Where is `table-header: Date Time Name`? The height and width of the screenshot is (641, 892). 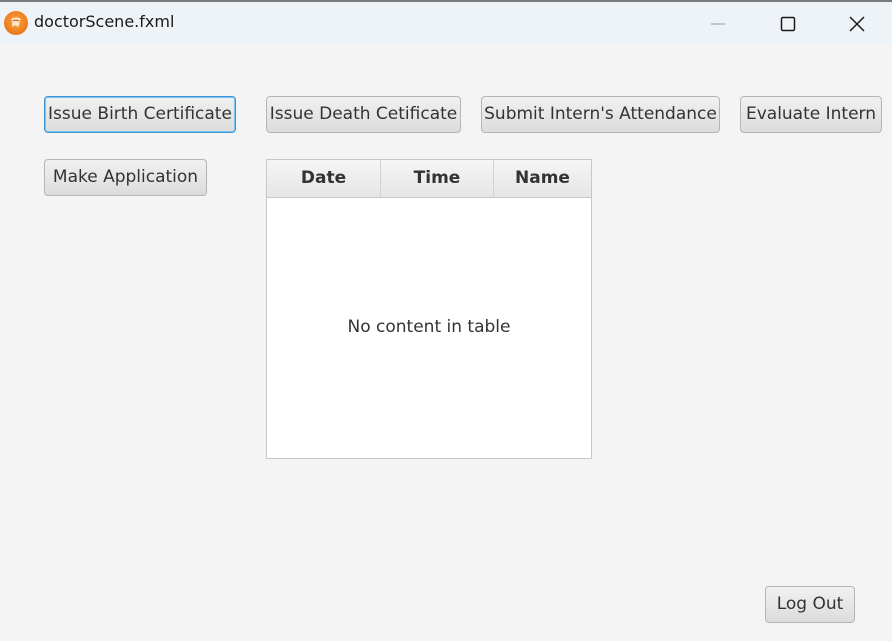
table-header: Date Time Name is located at coordinates (429, 179).